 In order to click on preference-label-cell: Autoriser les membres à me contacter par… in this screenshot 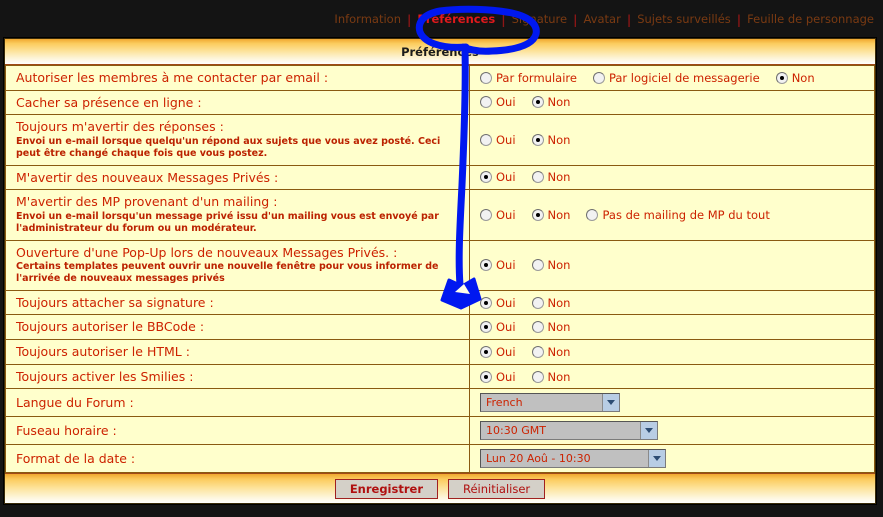, I will do `click(237, 78)`.